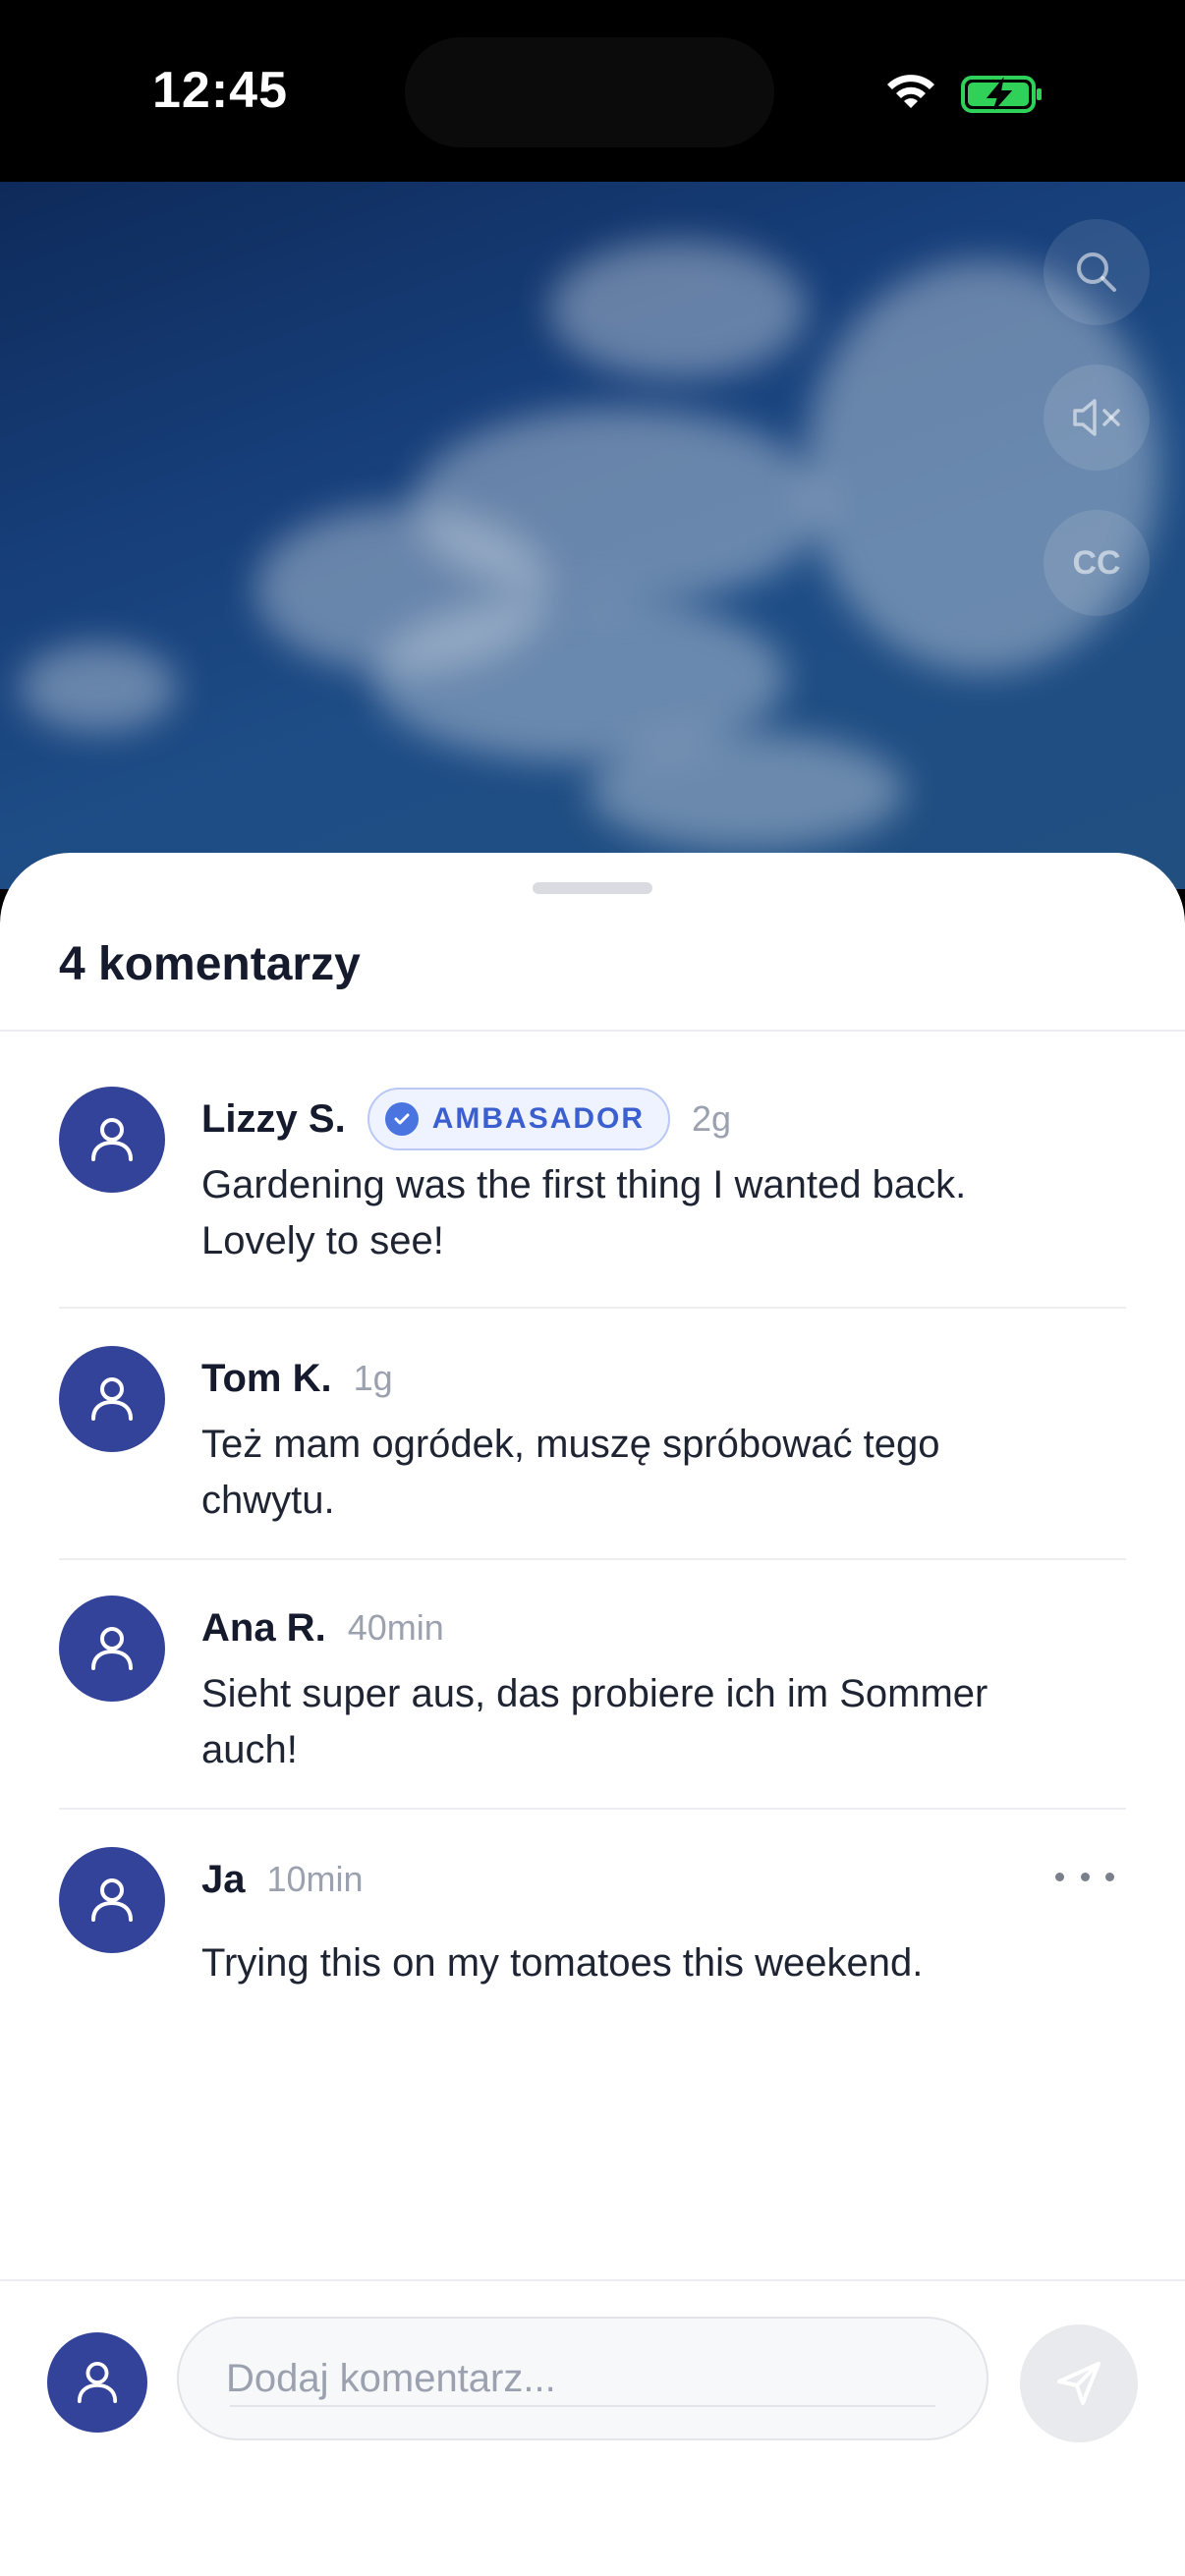 The width and height of the screenshot is (1185, 2576). I want to click on status-bar: 12:45, so click(592, 91).